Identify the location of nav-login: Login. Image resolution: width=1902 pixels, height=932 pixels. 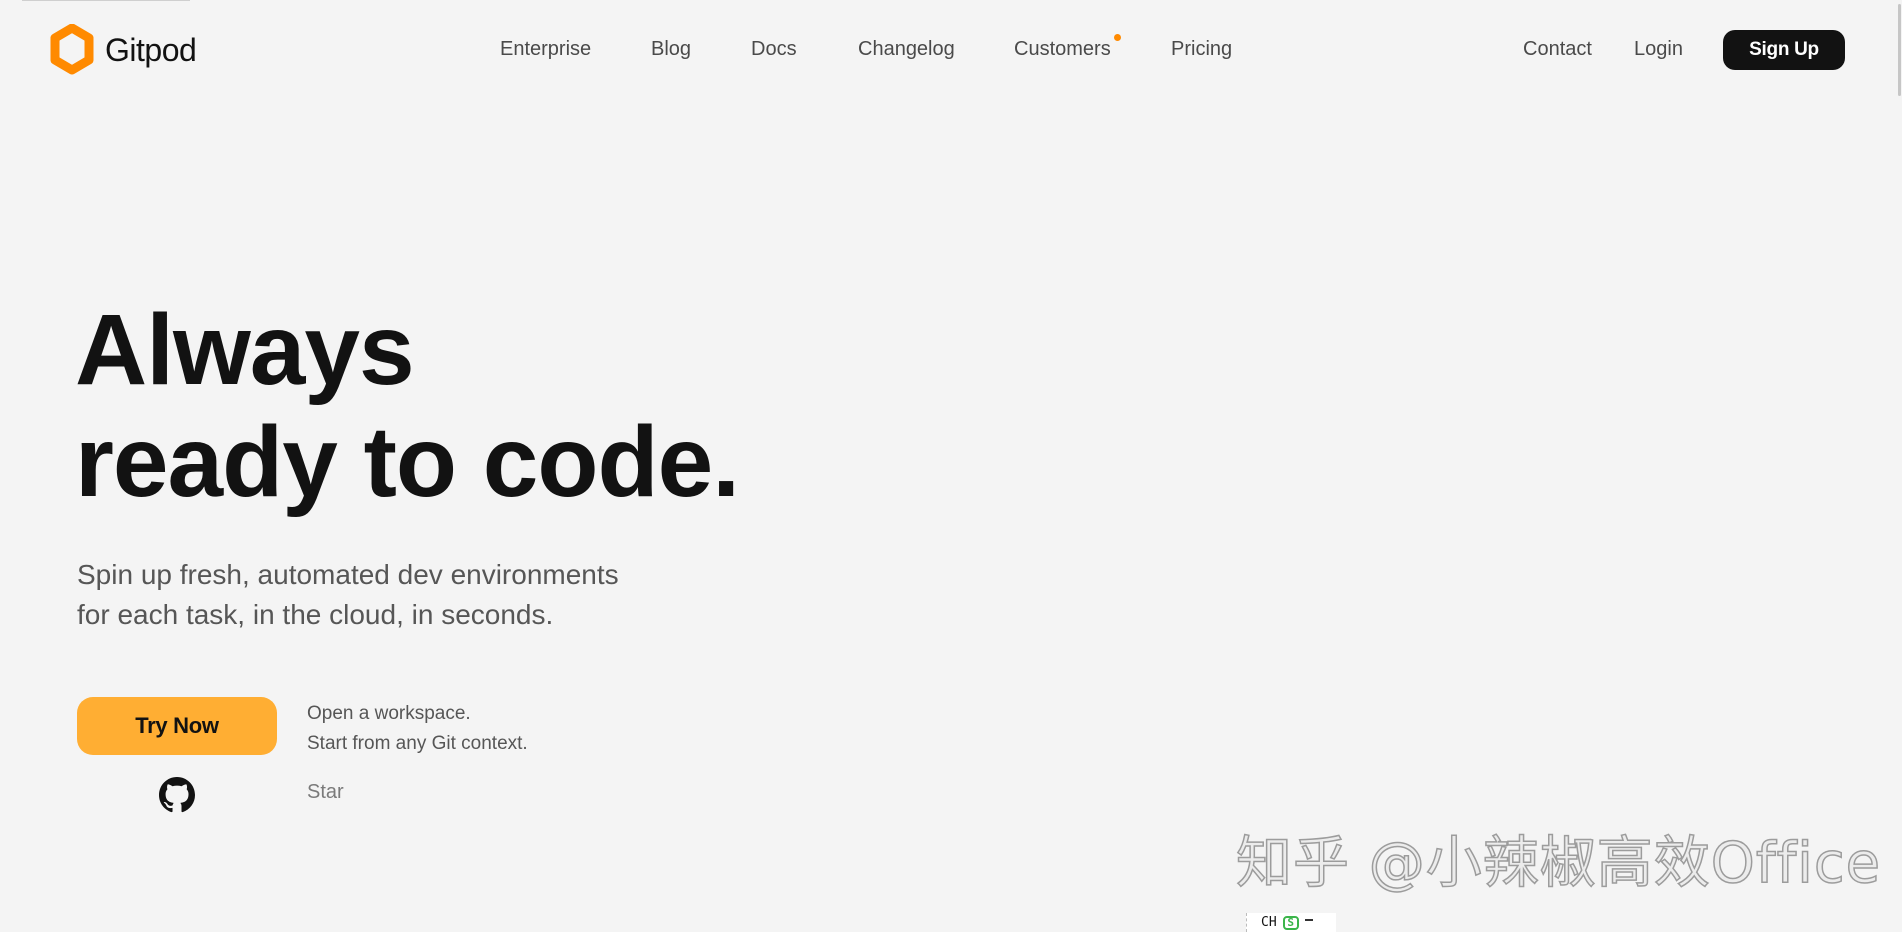
(1658, 49).